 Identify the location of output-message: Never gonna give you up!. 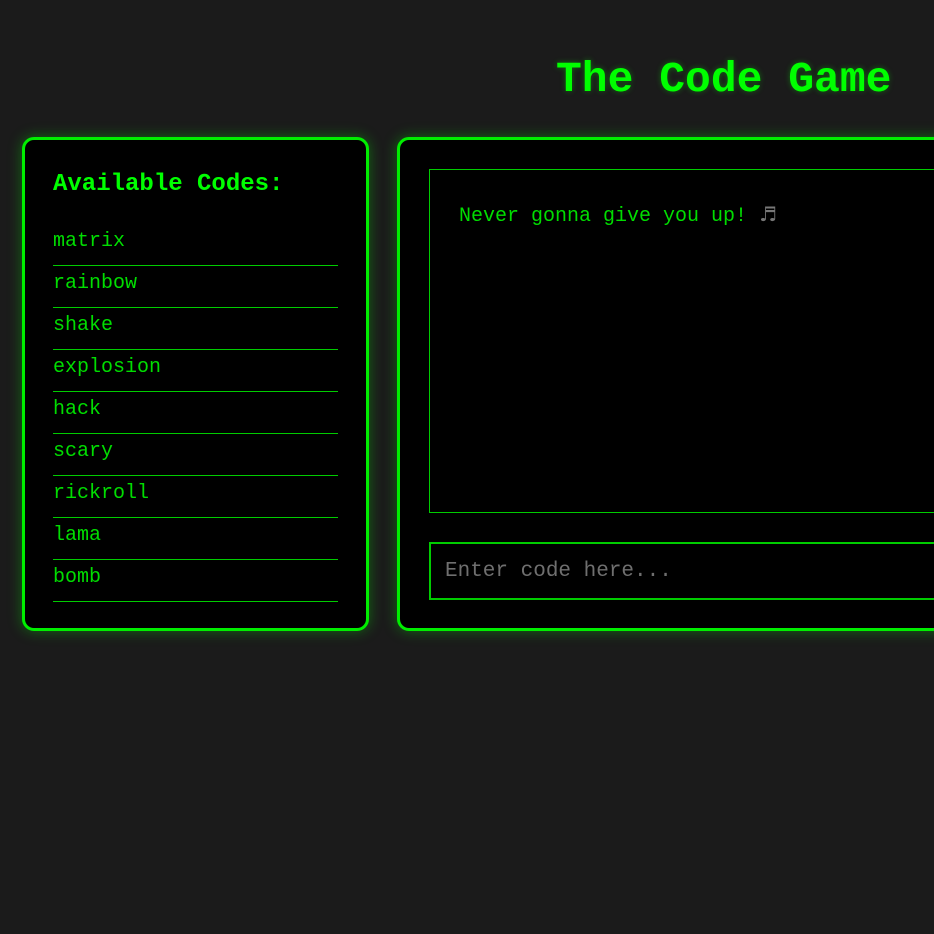
(603, 216).